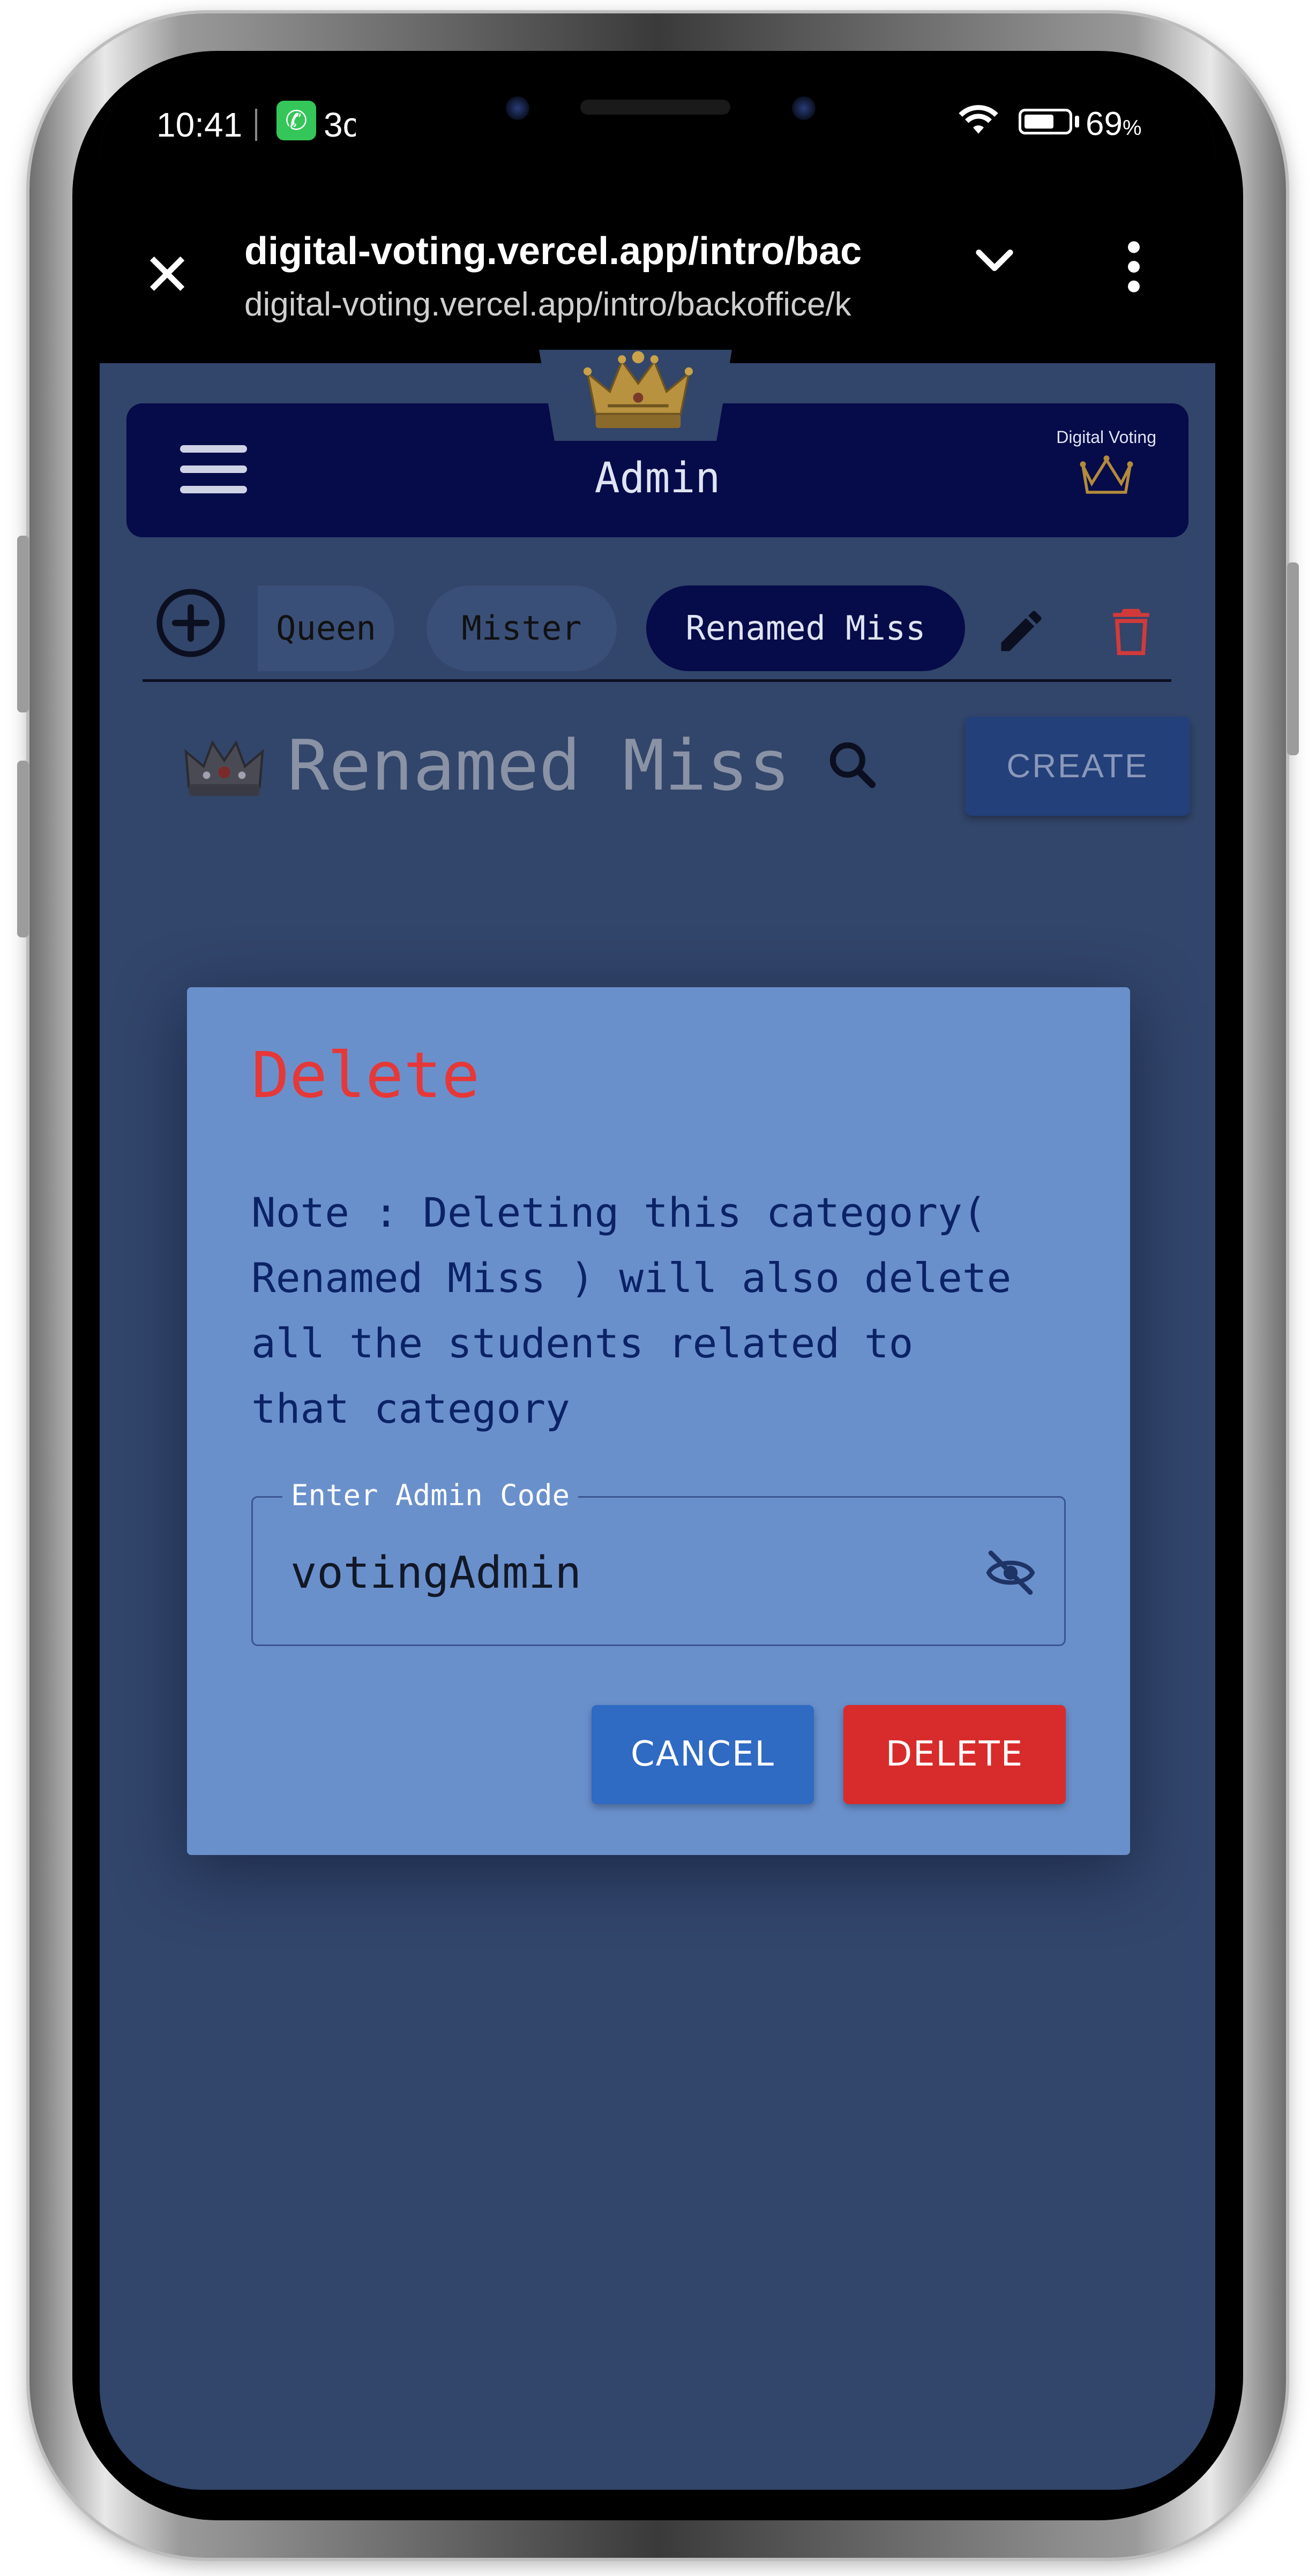 Image resolution: width=1316 pixels, height=2576 pixels. What do you see at coordinates (256, 125) in the screenshot?
I see `status-separator` at bounding box center [256, 125].